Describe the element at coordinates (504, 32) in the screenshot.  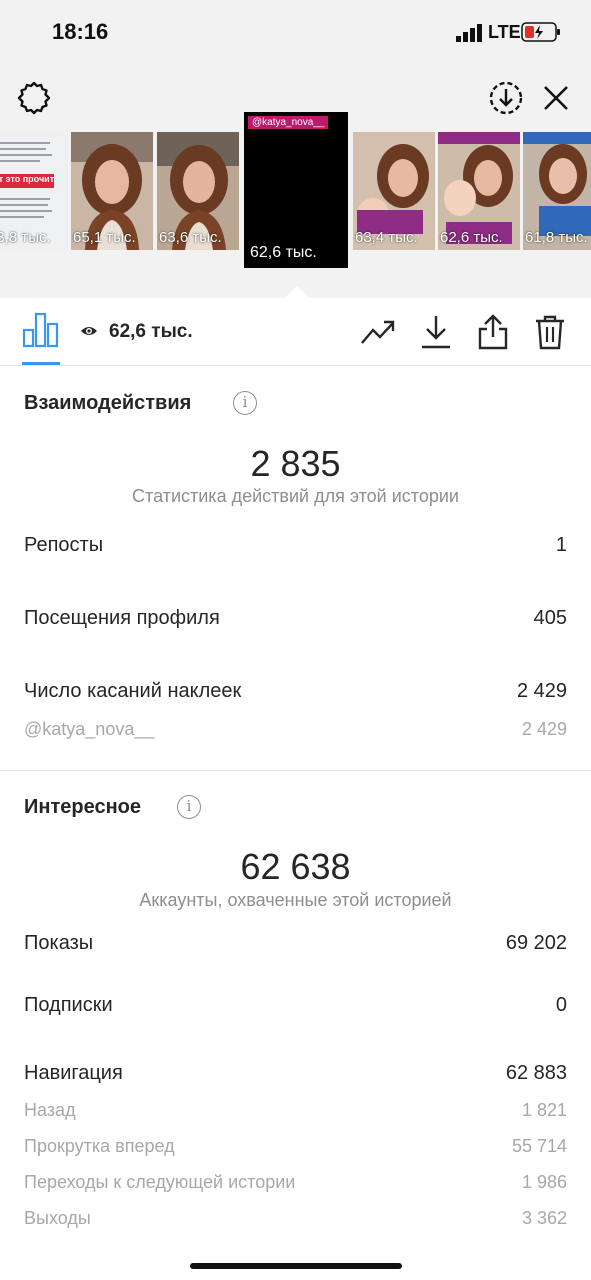
I see `network-label: LTE` at that location.